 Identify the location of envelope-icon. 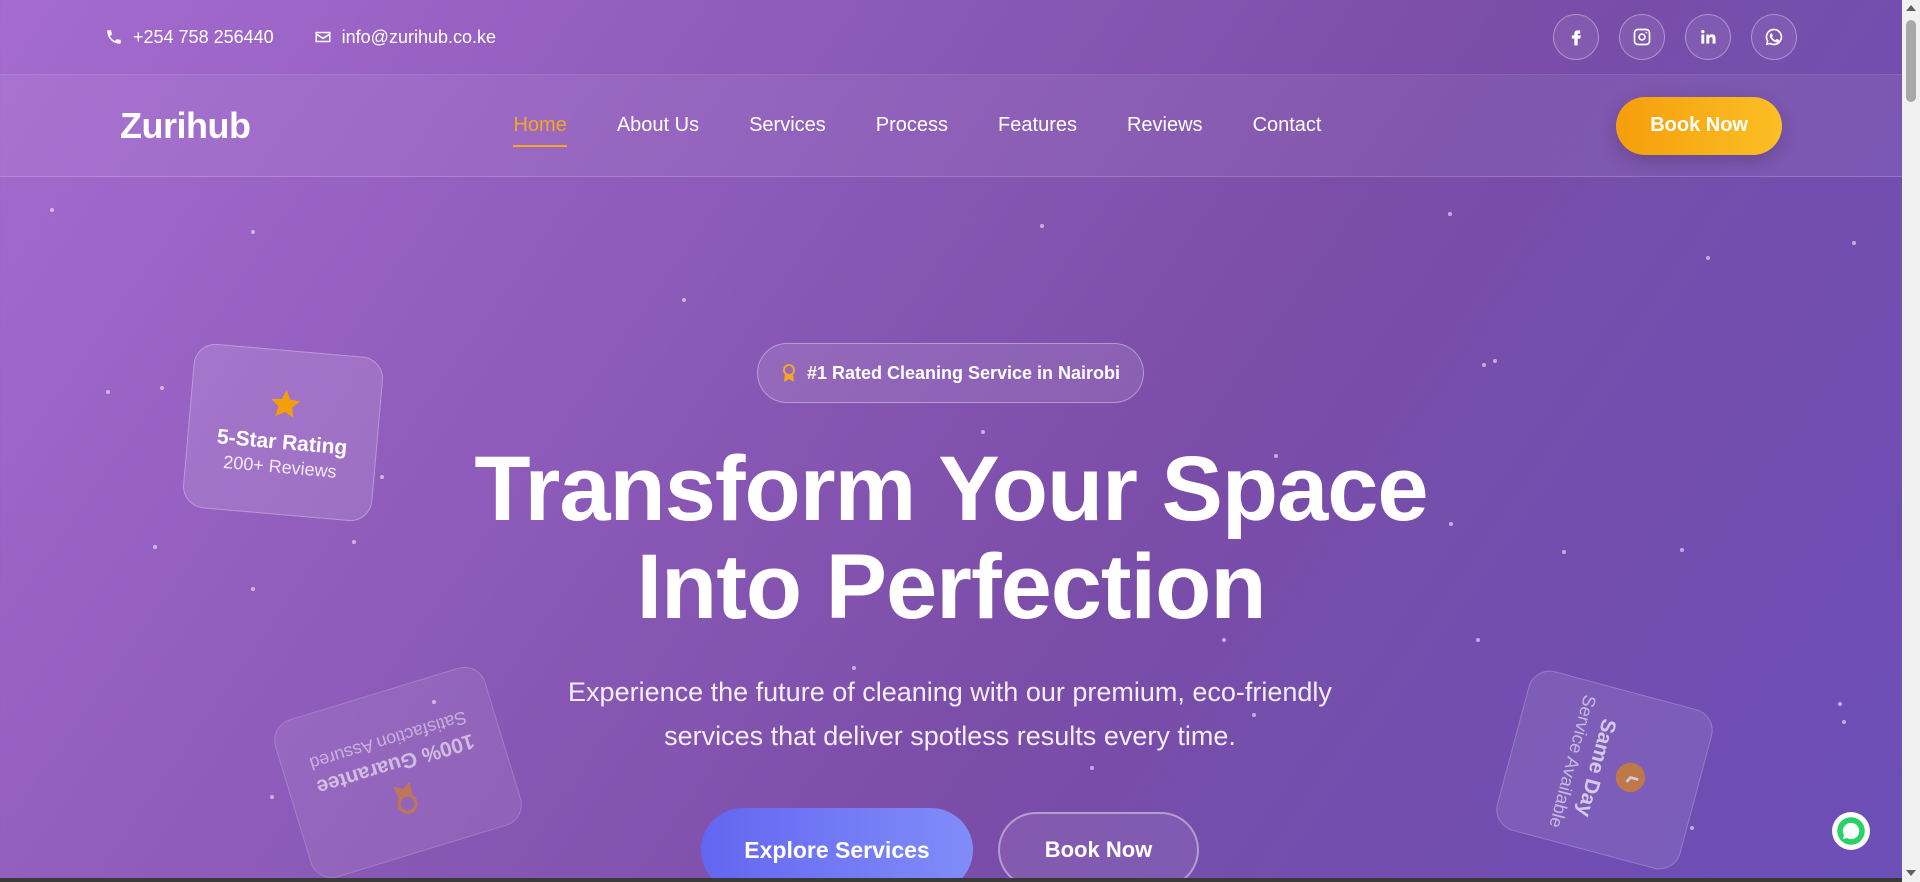
(323, 37).